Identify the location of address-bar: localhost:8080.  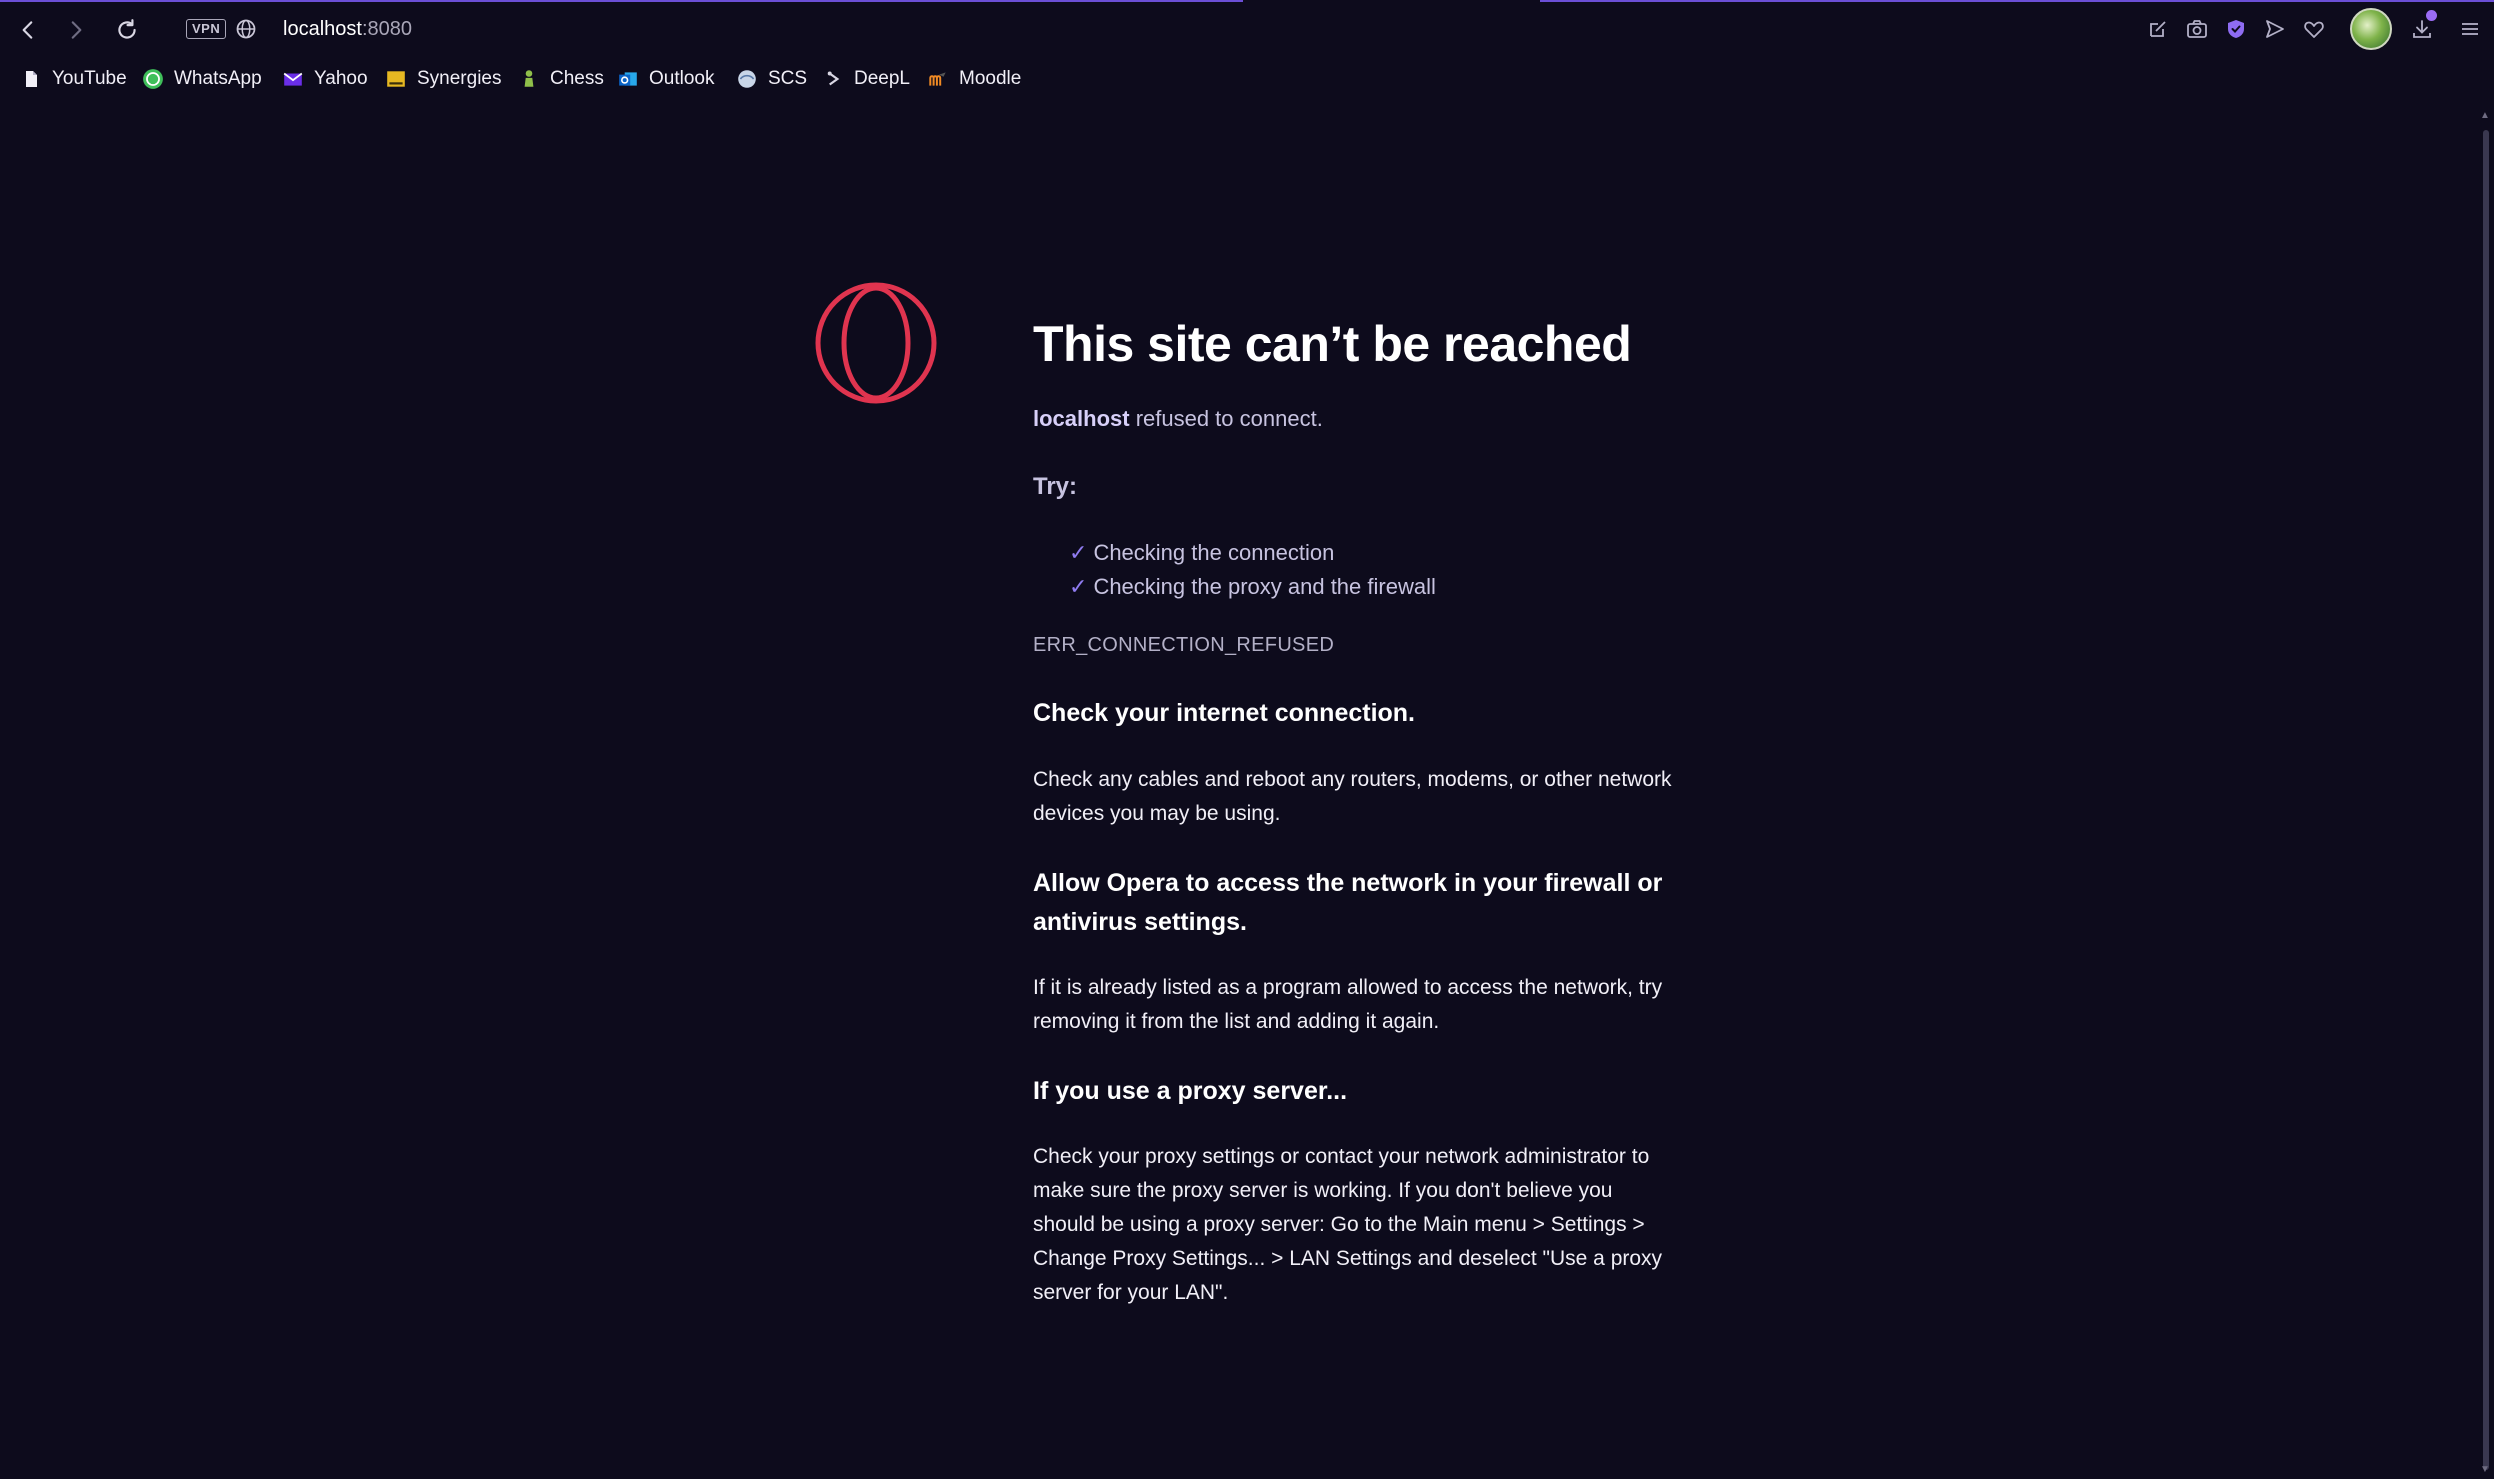
(347, 29).